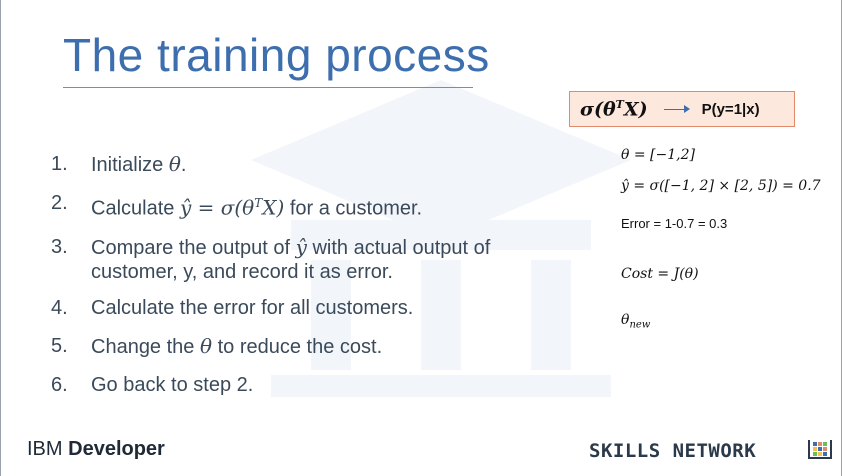  What do you see at coordinates (636, 321) in the screenshot?
I see `theta-new: θnew` at bounding box center [636, 321].